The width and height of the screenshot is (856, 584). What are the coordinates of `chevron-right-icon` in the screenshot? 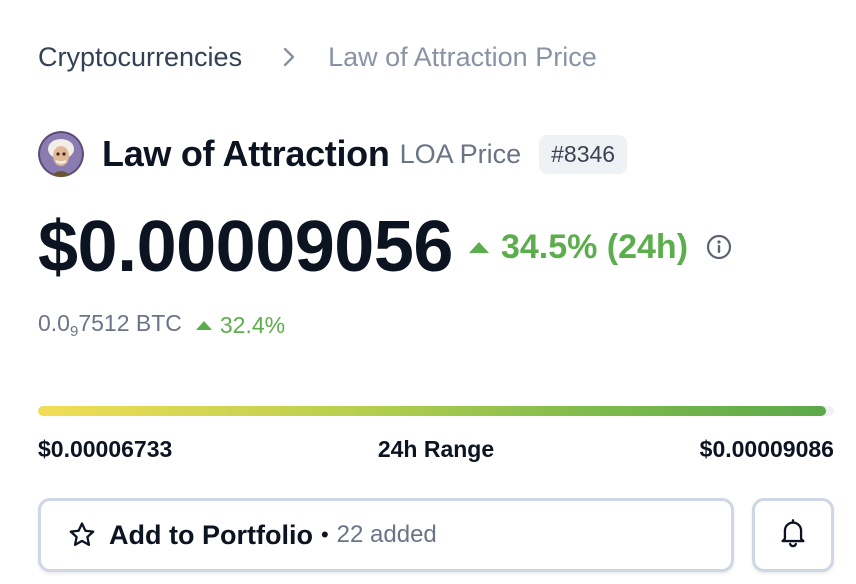 It's located at (289, 57).